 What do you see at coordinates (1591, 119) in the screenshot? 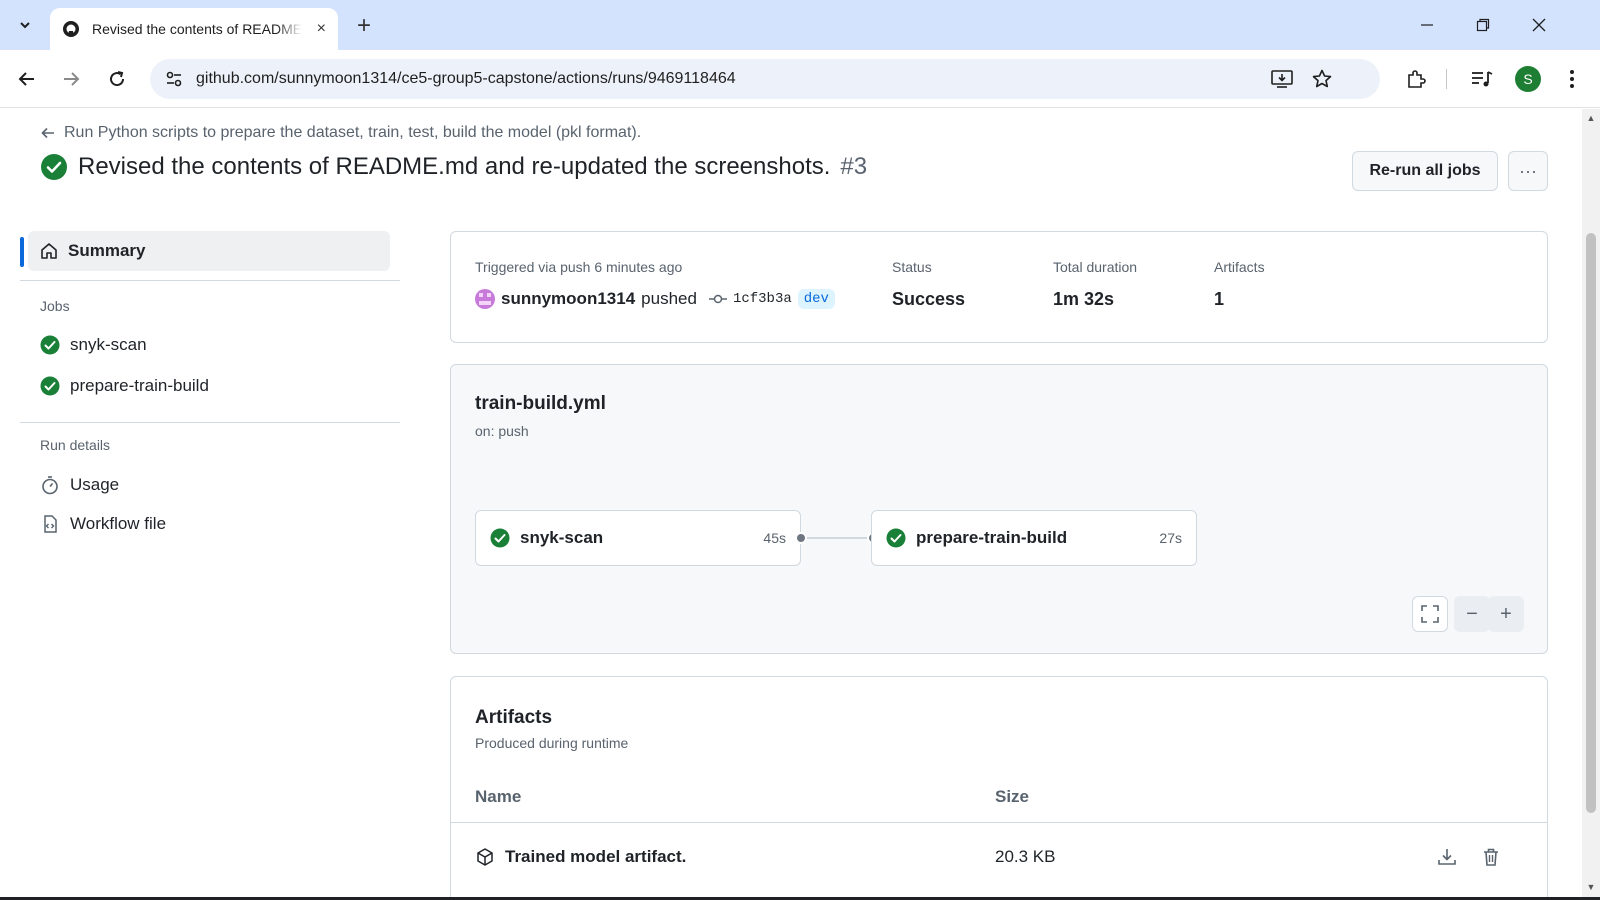
I see `scroll-up-arrow-icon: ▲` at bounding box center [1591, 119].